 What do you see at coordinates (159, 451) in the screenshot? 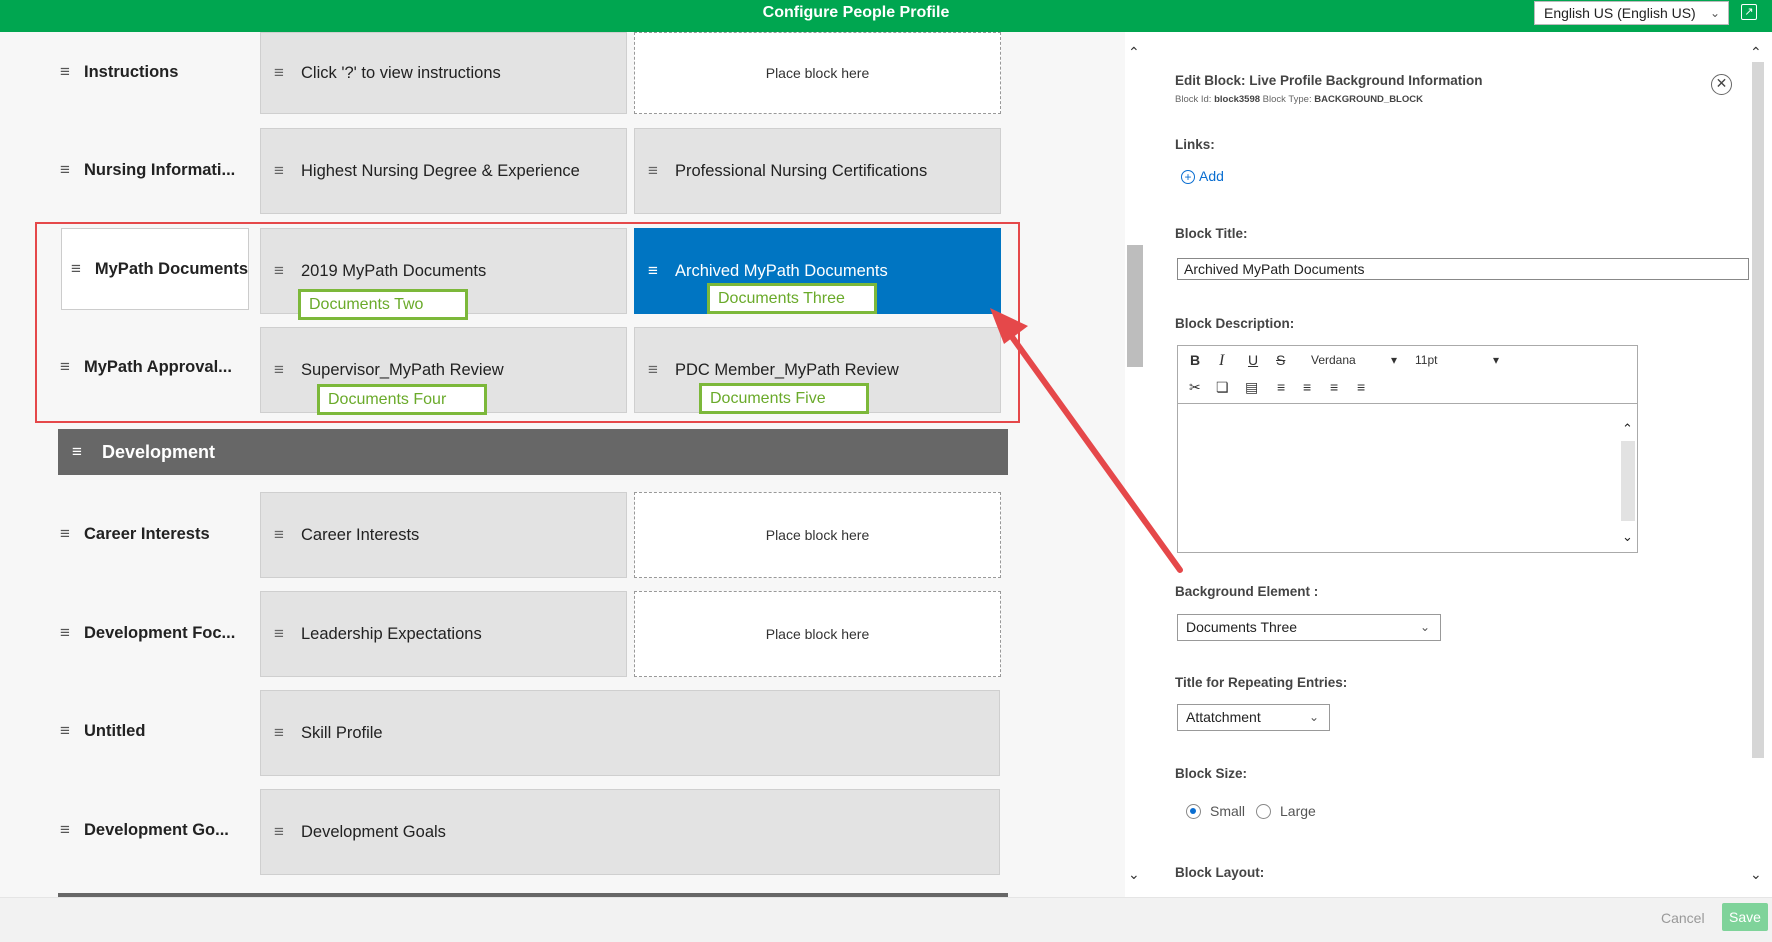
I see `section-title: Development` at bounding box center [159, 451].